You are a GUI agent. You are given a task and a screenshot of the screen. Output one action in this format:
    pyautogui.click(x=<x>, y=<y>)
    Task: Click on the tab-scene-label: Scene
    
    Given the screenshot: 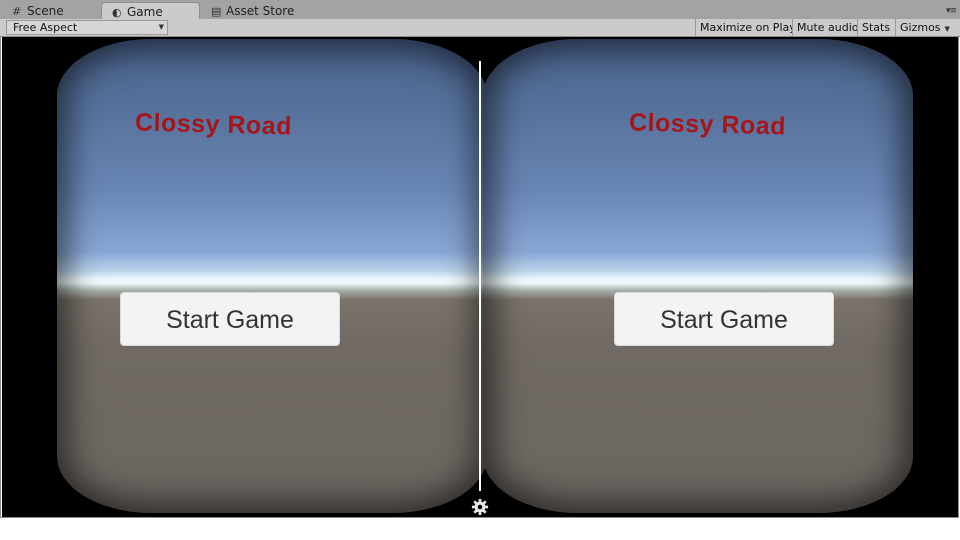 What is the action you would take?
    pyautogui.click(x=45, y=11)
    